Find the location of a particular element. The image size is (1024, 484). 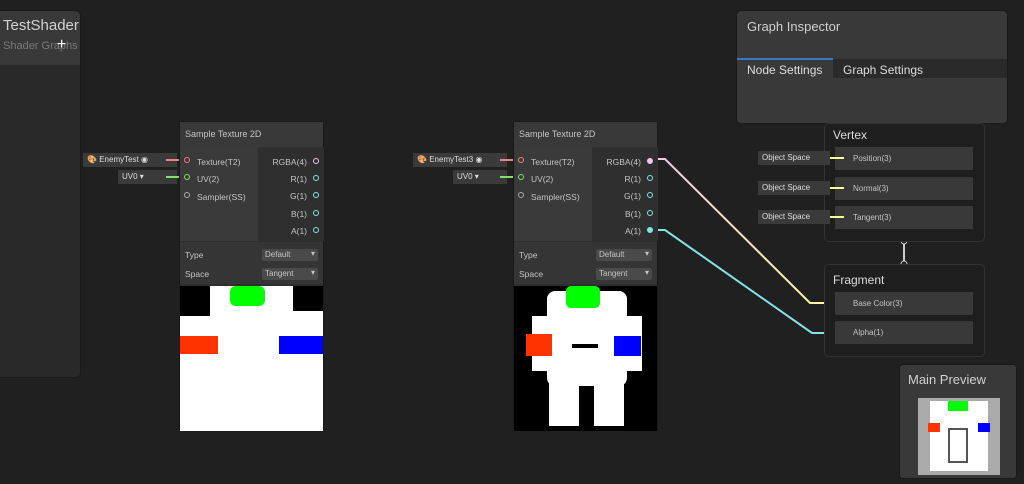

blackboard-subtitle: Shader Graphs is located at coordinates (40, 46).